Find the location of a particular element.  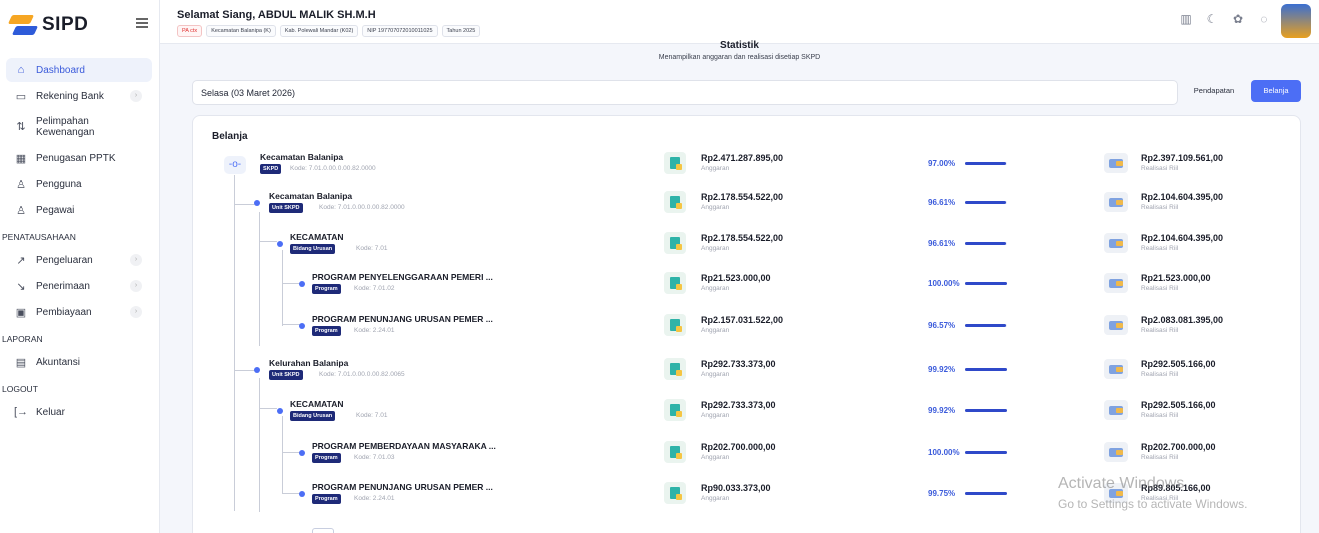

root-node-icon: -o- is located at coordinates (235, 165).